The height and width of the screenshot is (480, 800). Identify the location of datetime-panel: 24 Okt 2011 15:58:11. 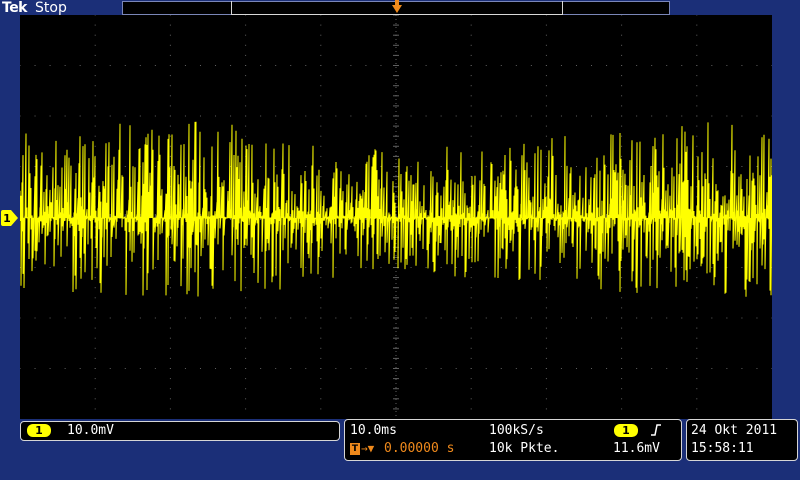
(742, 440).